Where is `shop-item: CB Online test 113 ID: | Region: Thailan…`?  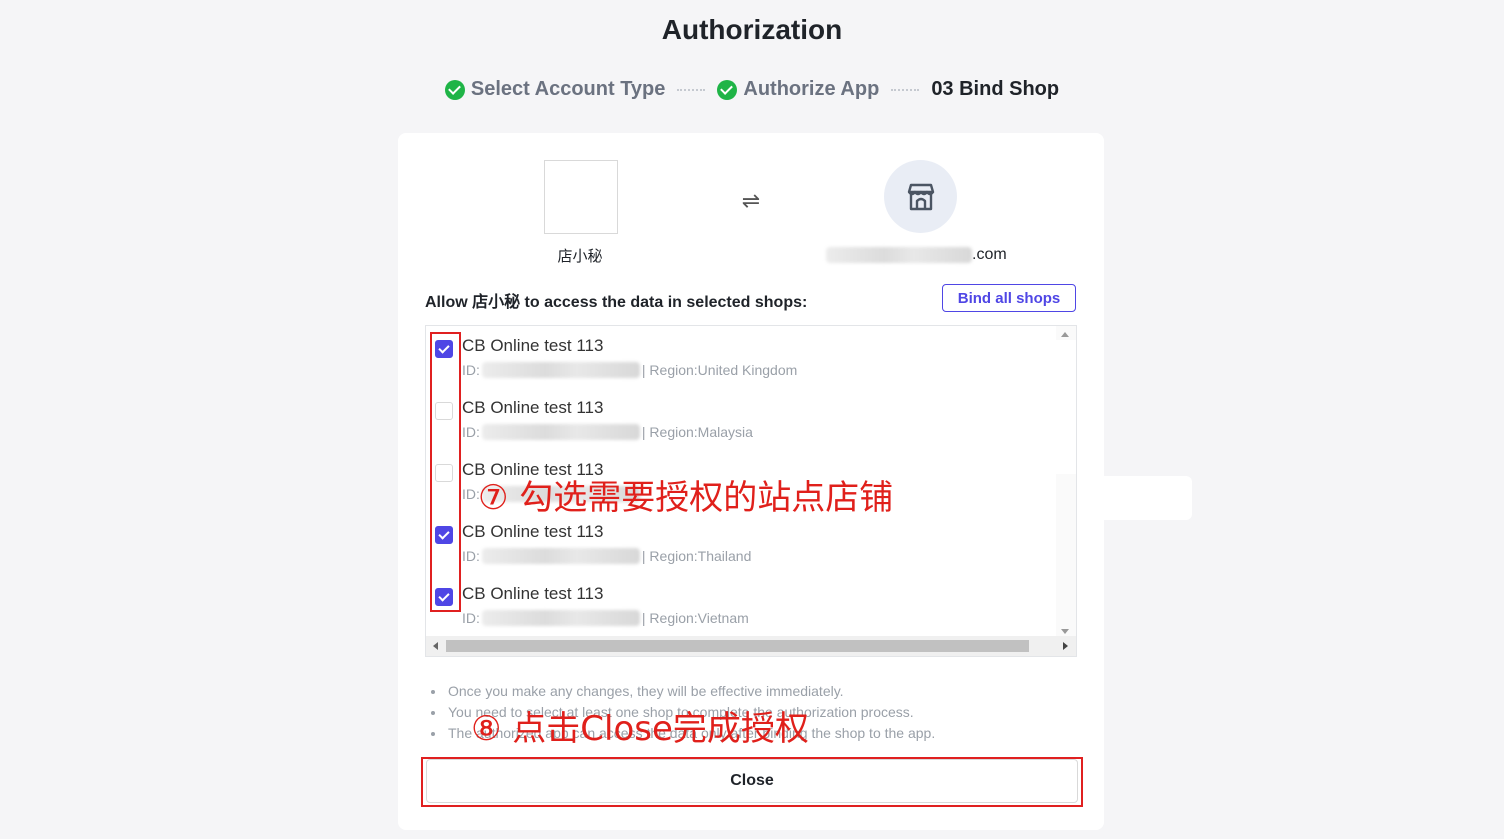
shop-item: CB Online test 113 ID: | Region: Thailan… is located at coordinates (740, 543).